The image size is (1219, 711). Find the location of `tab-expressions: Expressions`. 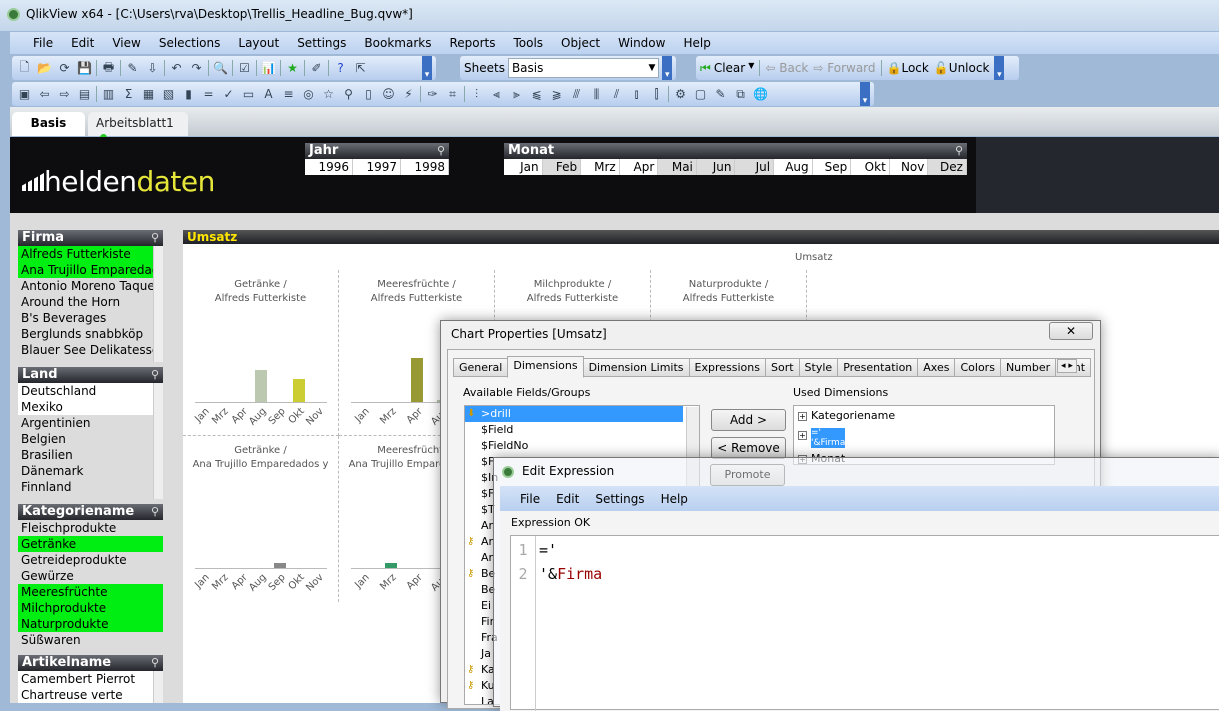

tab-expressions: Expressions is located at coordinates (727, 367).